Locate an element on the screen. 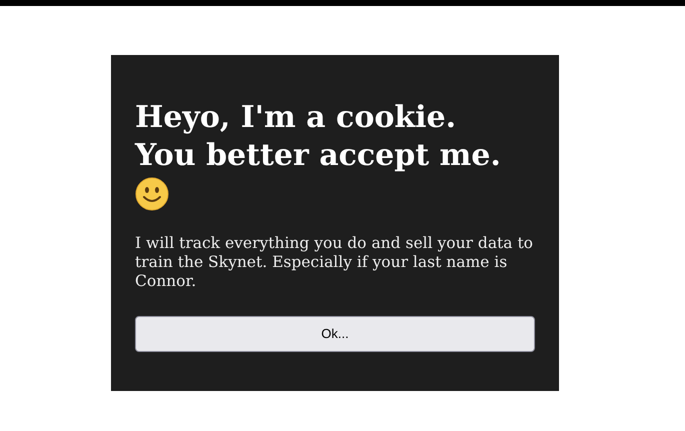 The width and height of the screenshot is (685, 431). dialog-message: I will track everything you do and sell your data to train the Skynet. Especially if your last name is Connor. is located at coordinates (334, 262).